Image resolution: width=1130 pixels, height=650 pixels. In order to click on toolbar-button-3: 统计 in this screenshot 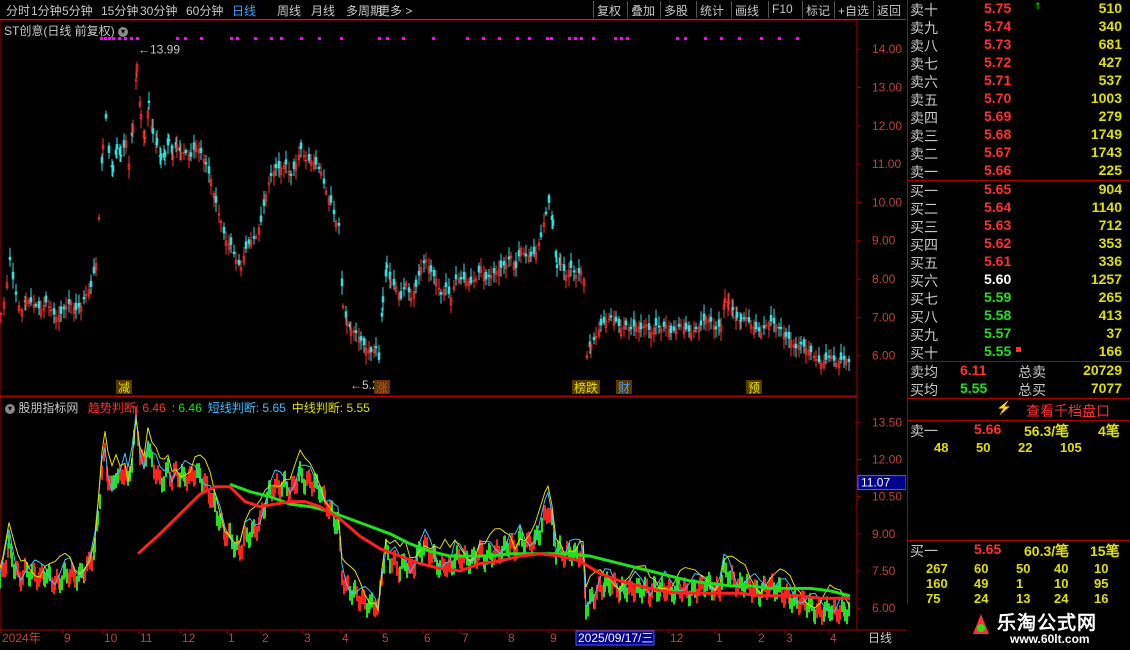, I will do `click(712, 10)`.